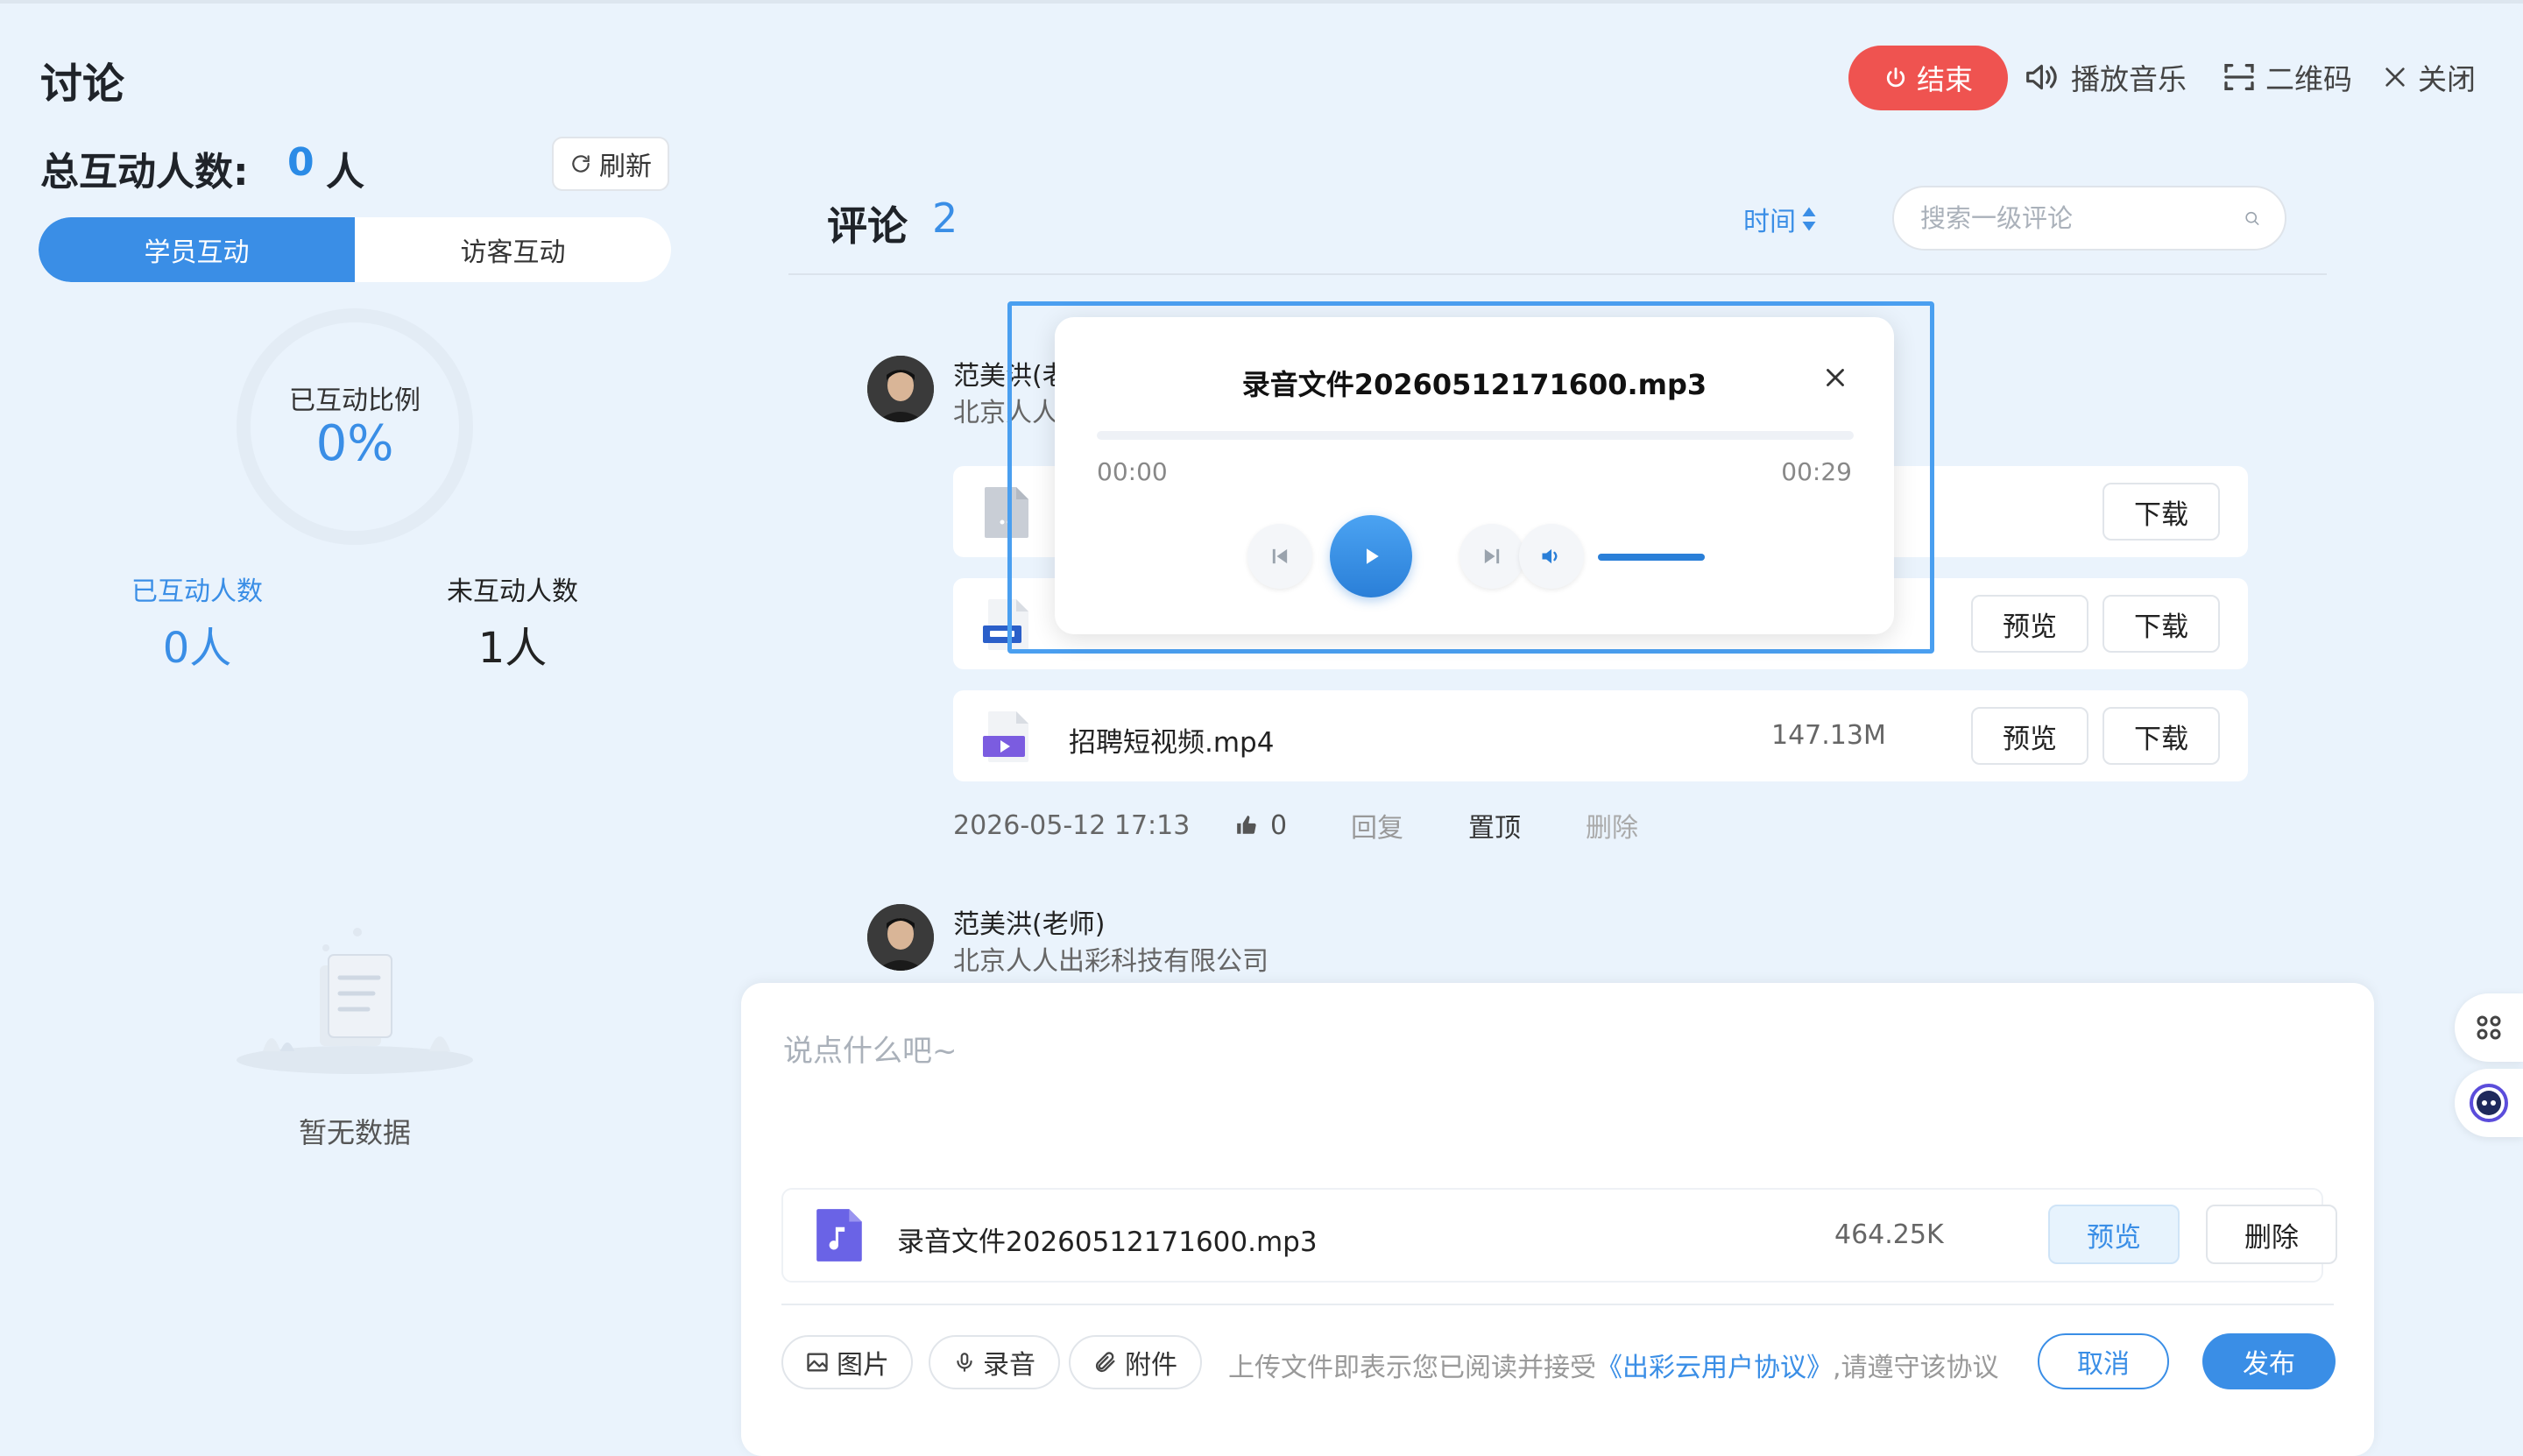 This screenshot has width=2523, height=1456. I want to click on reply-button: 回复, so click(1409, 825).